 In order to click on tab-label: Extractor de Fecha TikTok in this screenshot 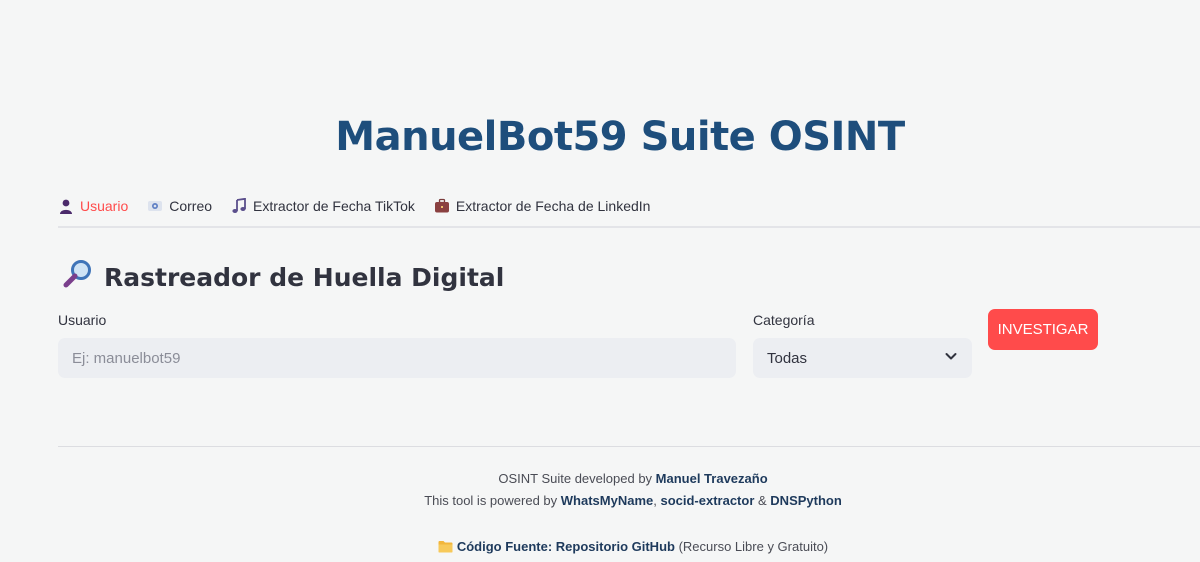, I will do `click(334, 206)`.